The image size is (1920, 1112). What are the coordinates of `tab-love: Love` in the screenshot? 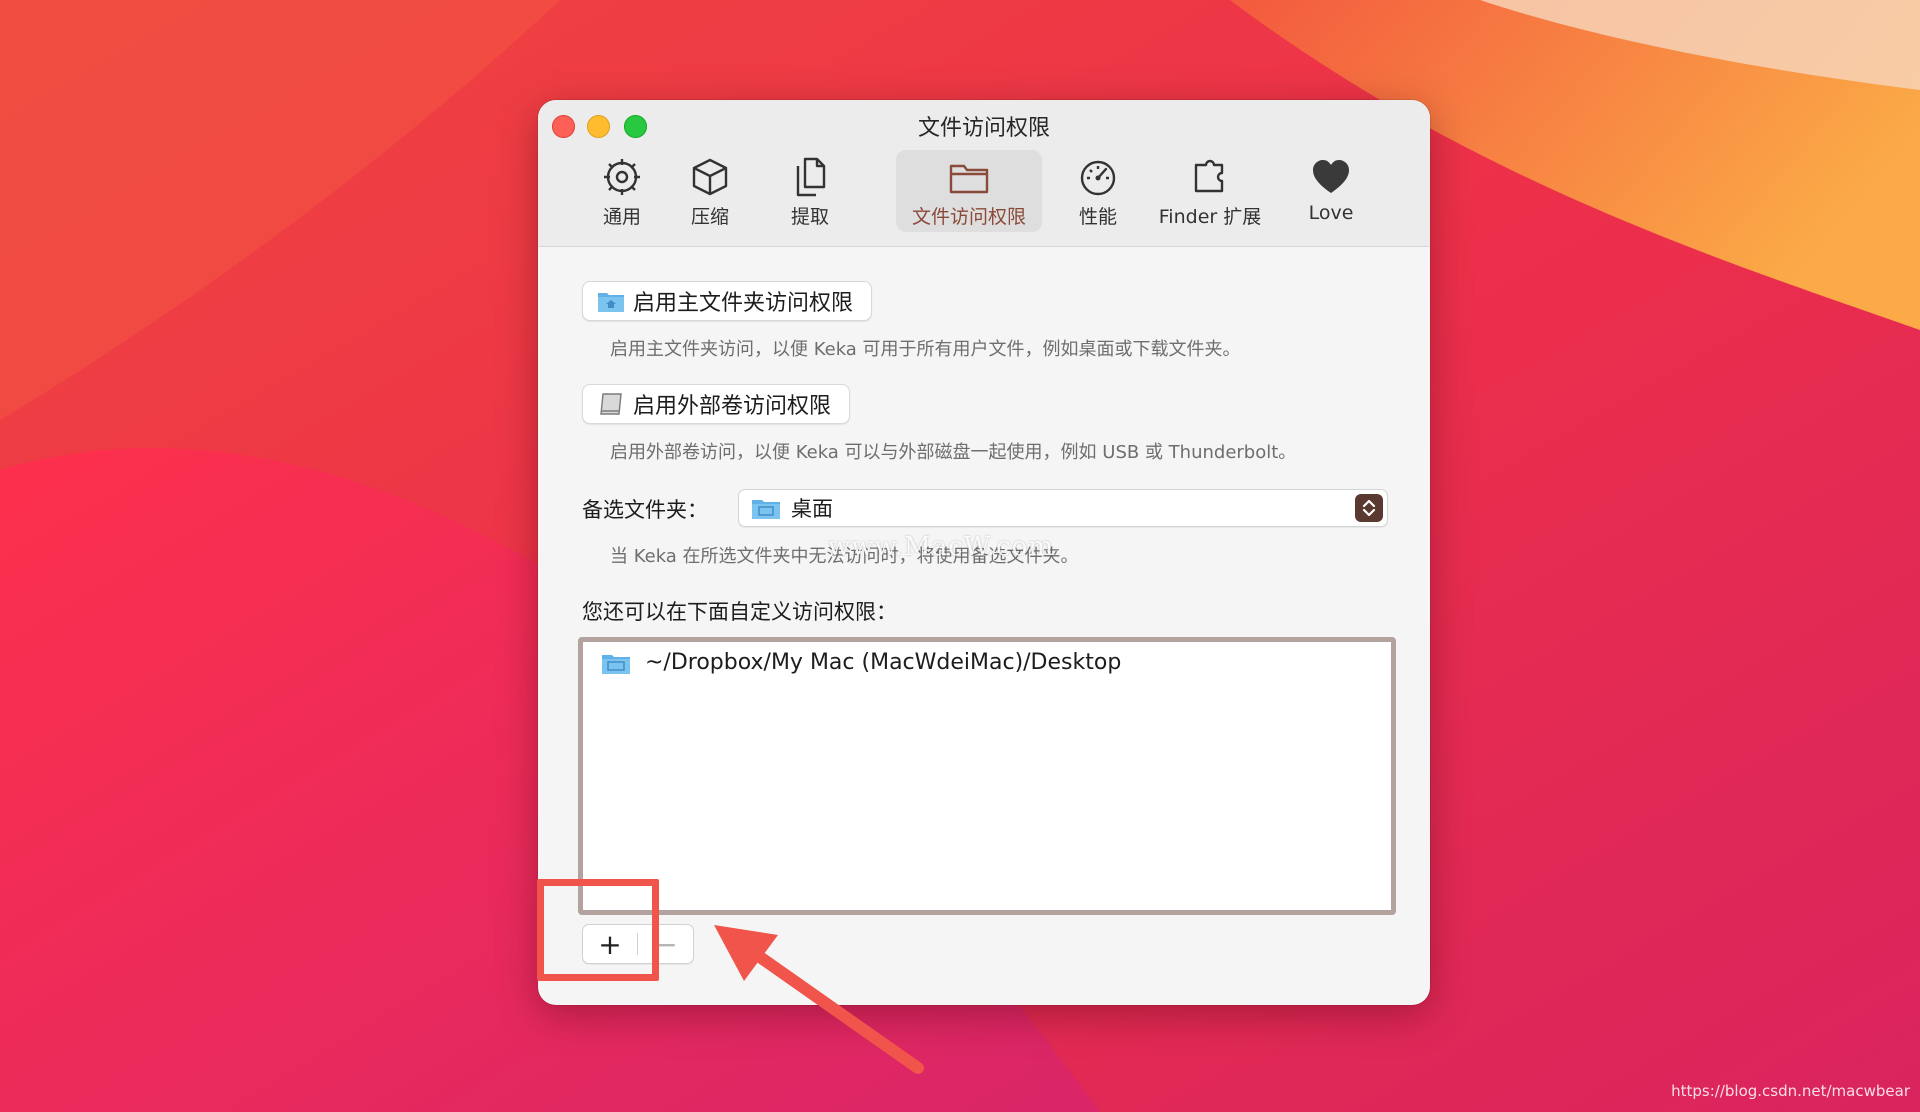 It's located at (1331, 191).